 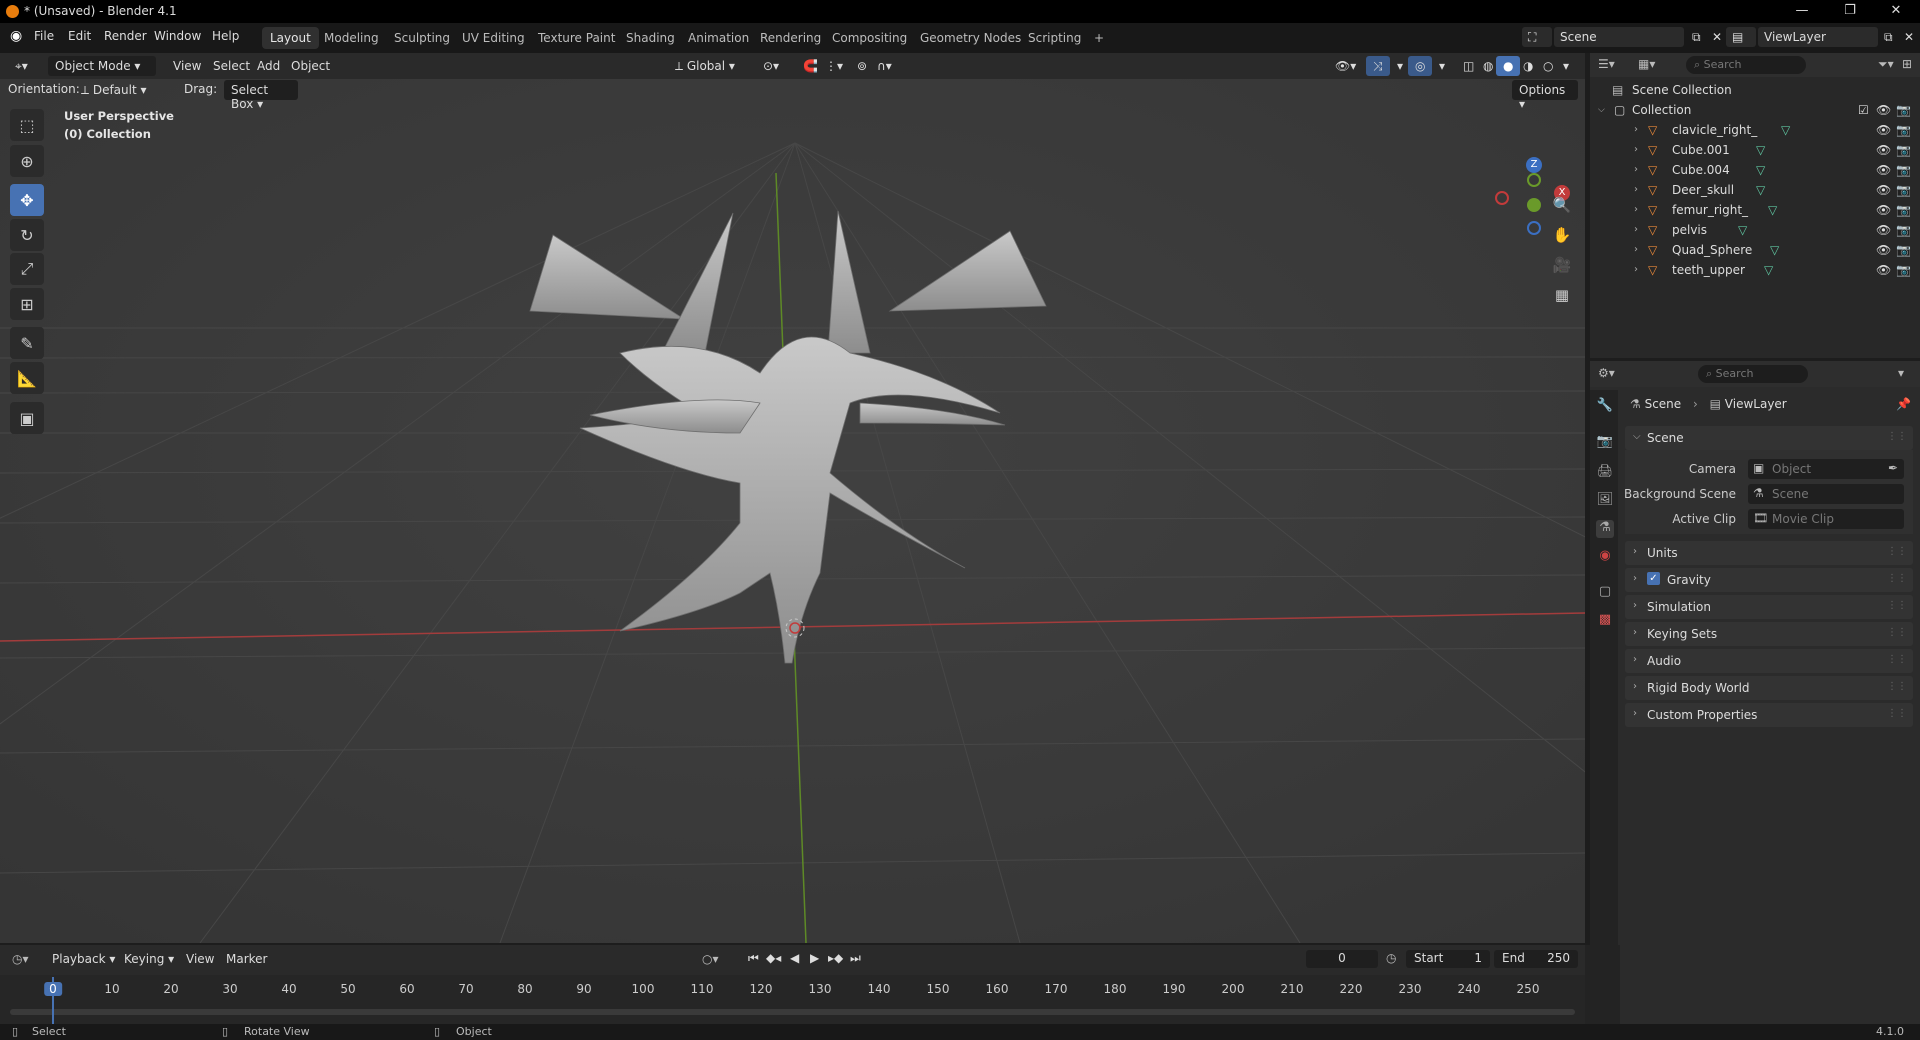 What do you see at coordinates (1696, 37) in the screenshot?
I see `new-scene-icon: ⧉` at bounding box center [1696, 37].